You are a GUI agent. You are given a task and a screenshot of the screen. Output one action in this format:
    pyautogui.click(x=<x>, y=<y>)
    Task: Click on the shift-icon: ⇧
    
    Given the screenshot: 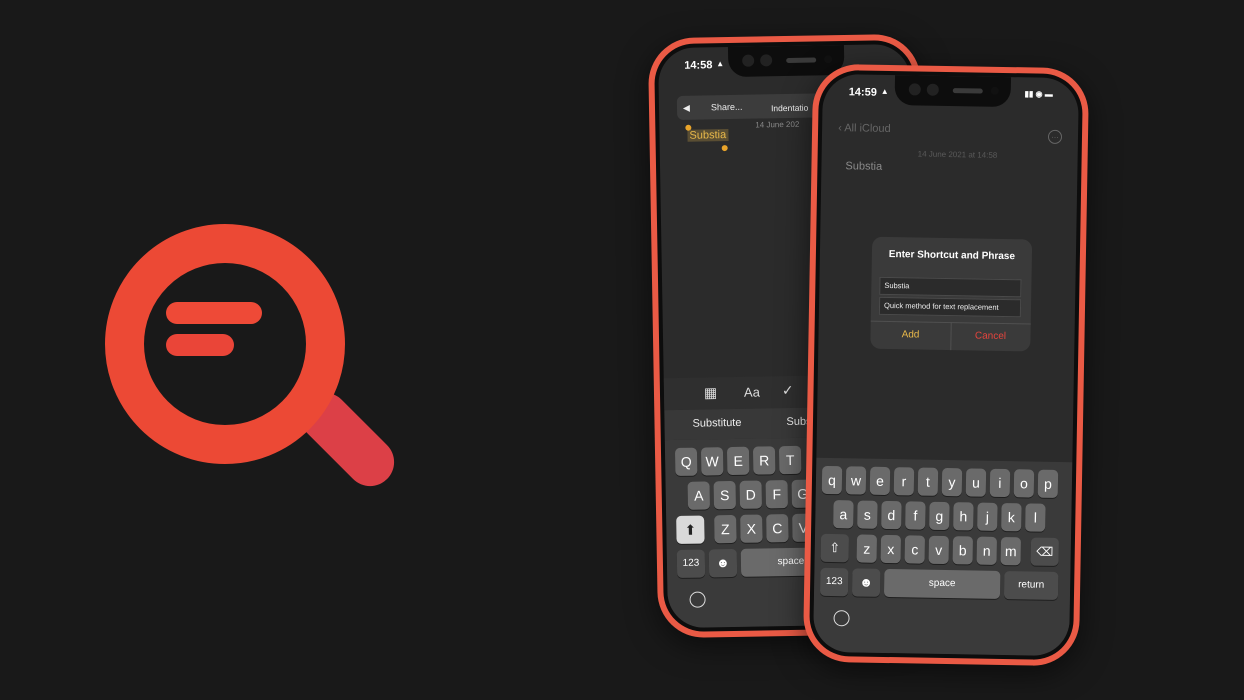 What is the action you would take?
    pyautogui.click(x=835, y=548)
    